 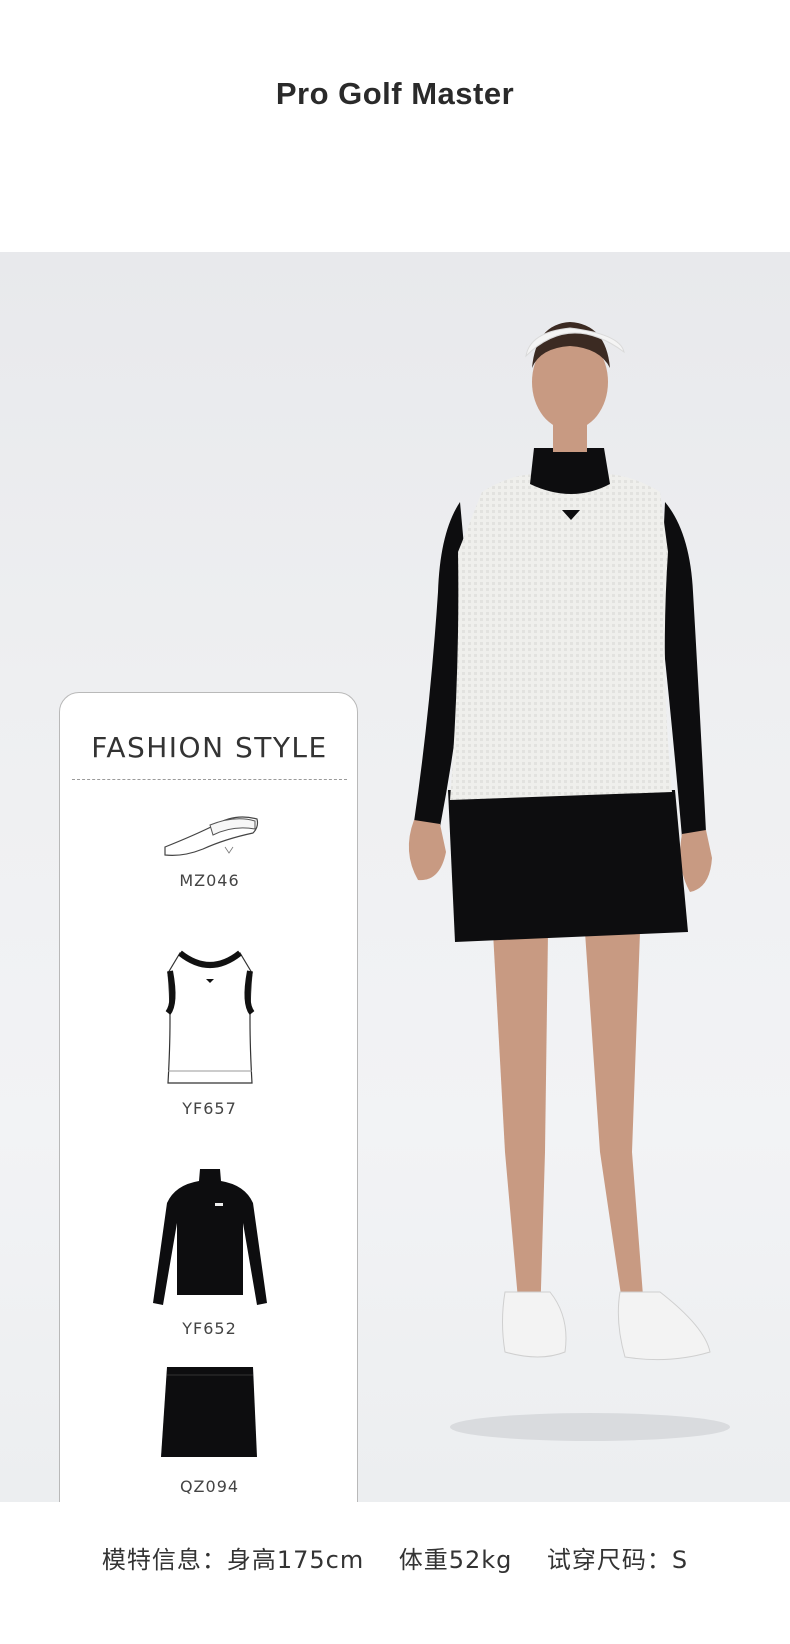 What do you see at coordinates (209, 1017) in the screenshot?
I see `vest-icon` at bounding box center [209, 1017].